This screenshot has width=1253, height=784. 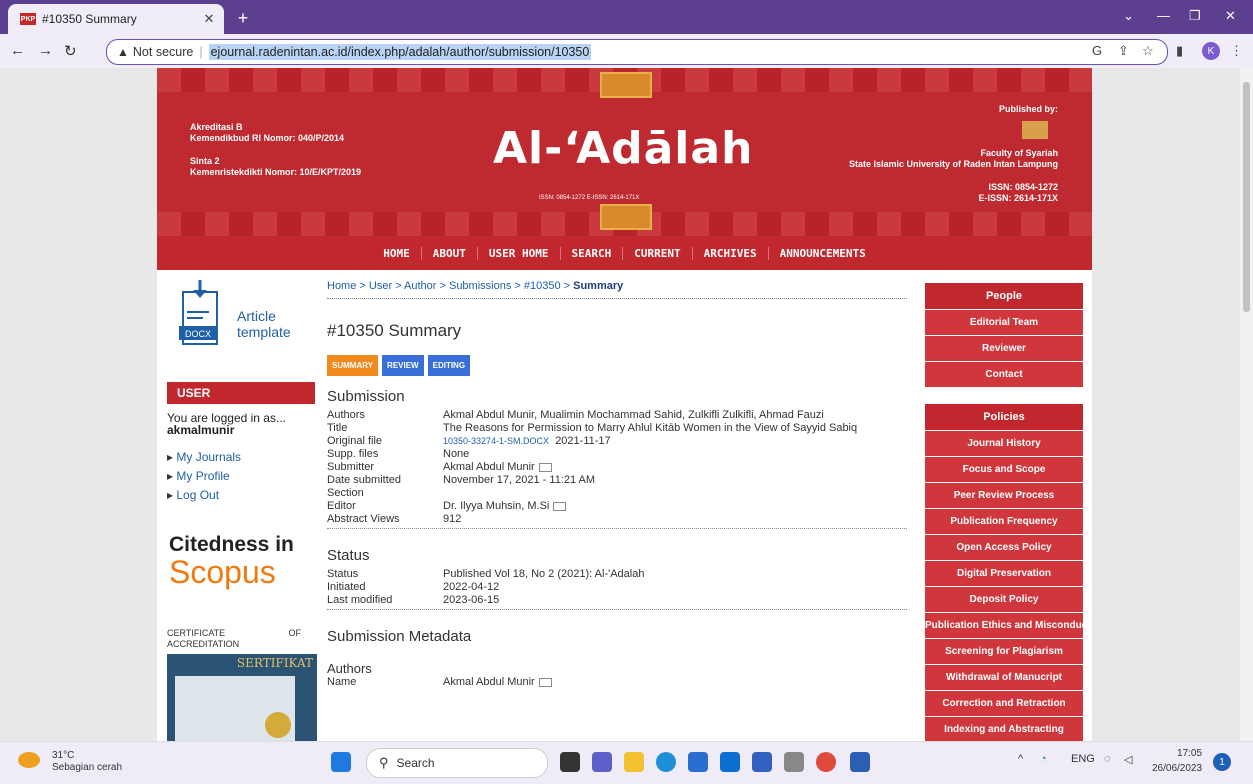 I want to click on template-line1: Article, so click(x=264, y=316).